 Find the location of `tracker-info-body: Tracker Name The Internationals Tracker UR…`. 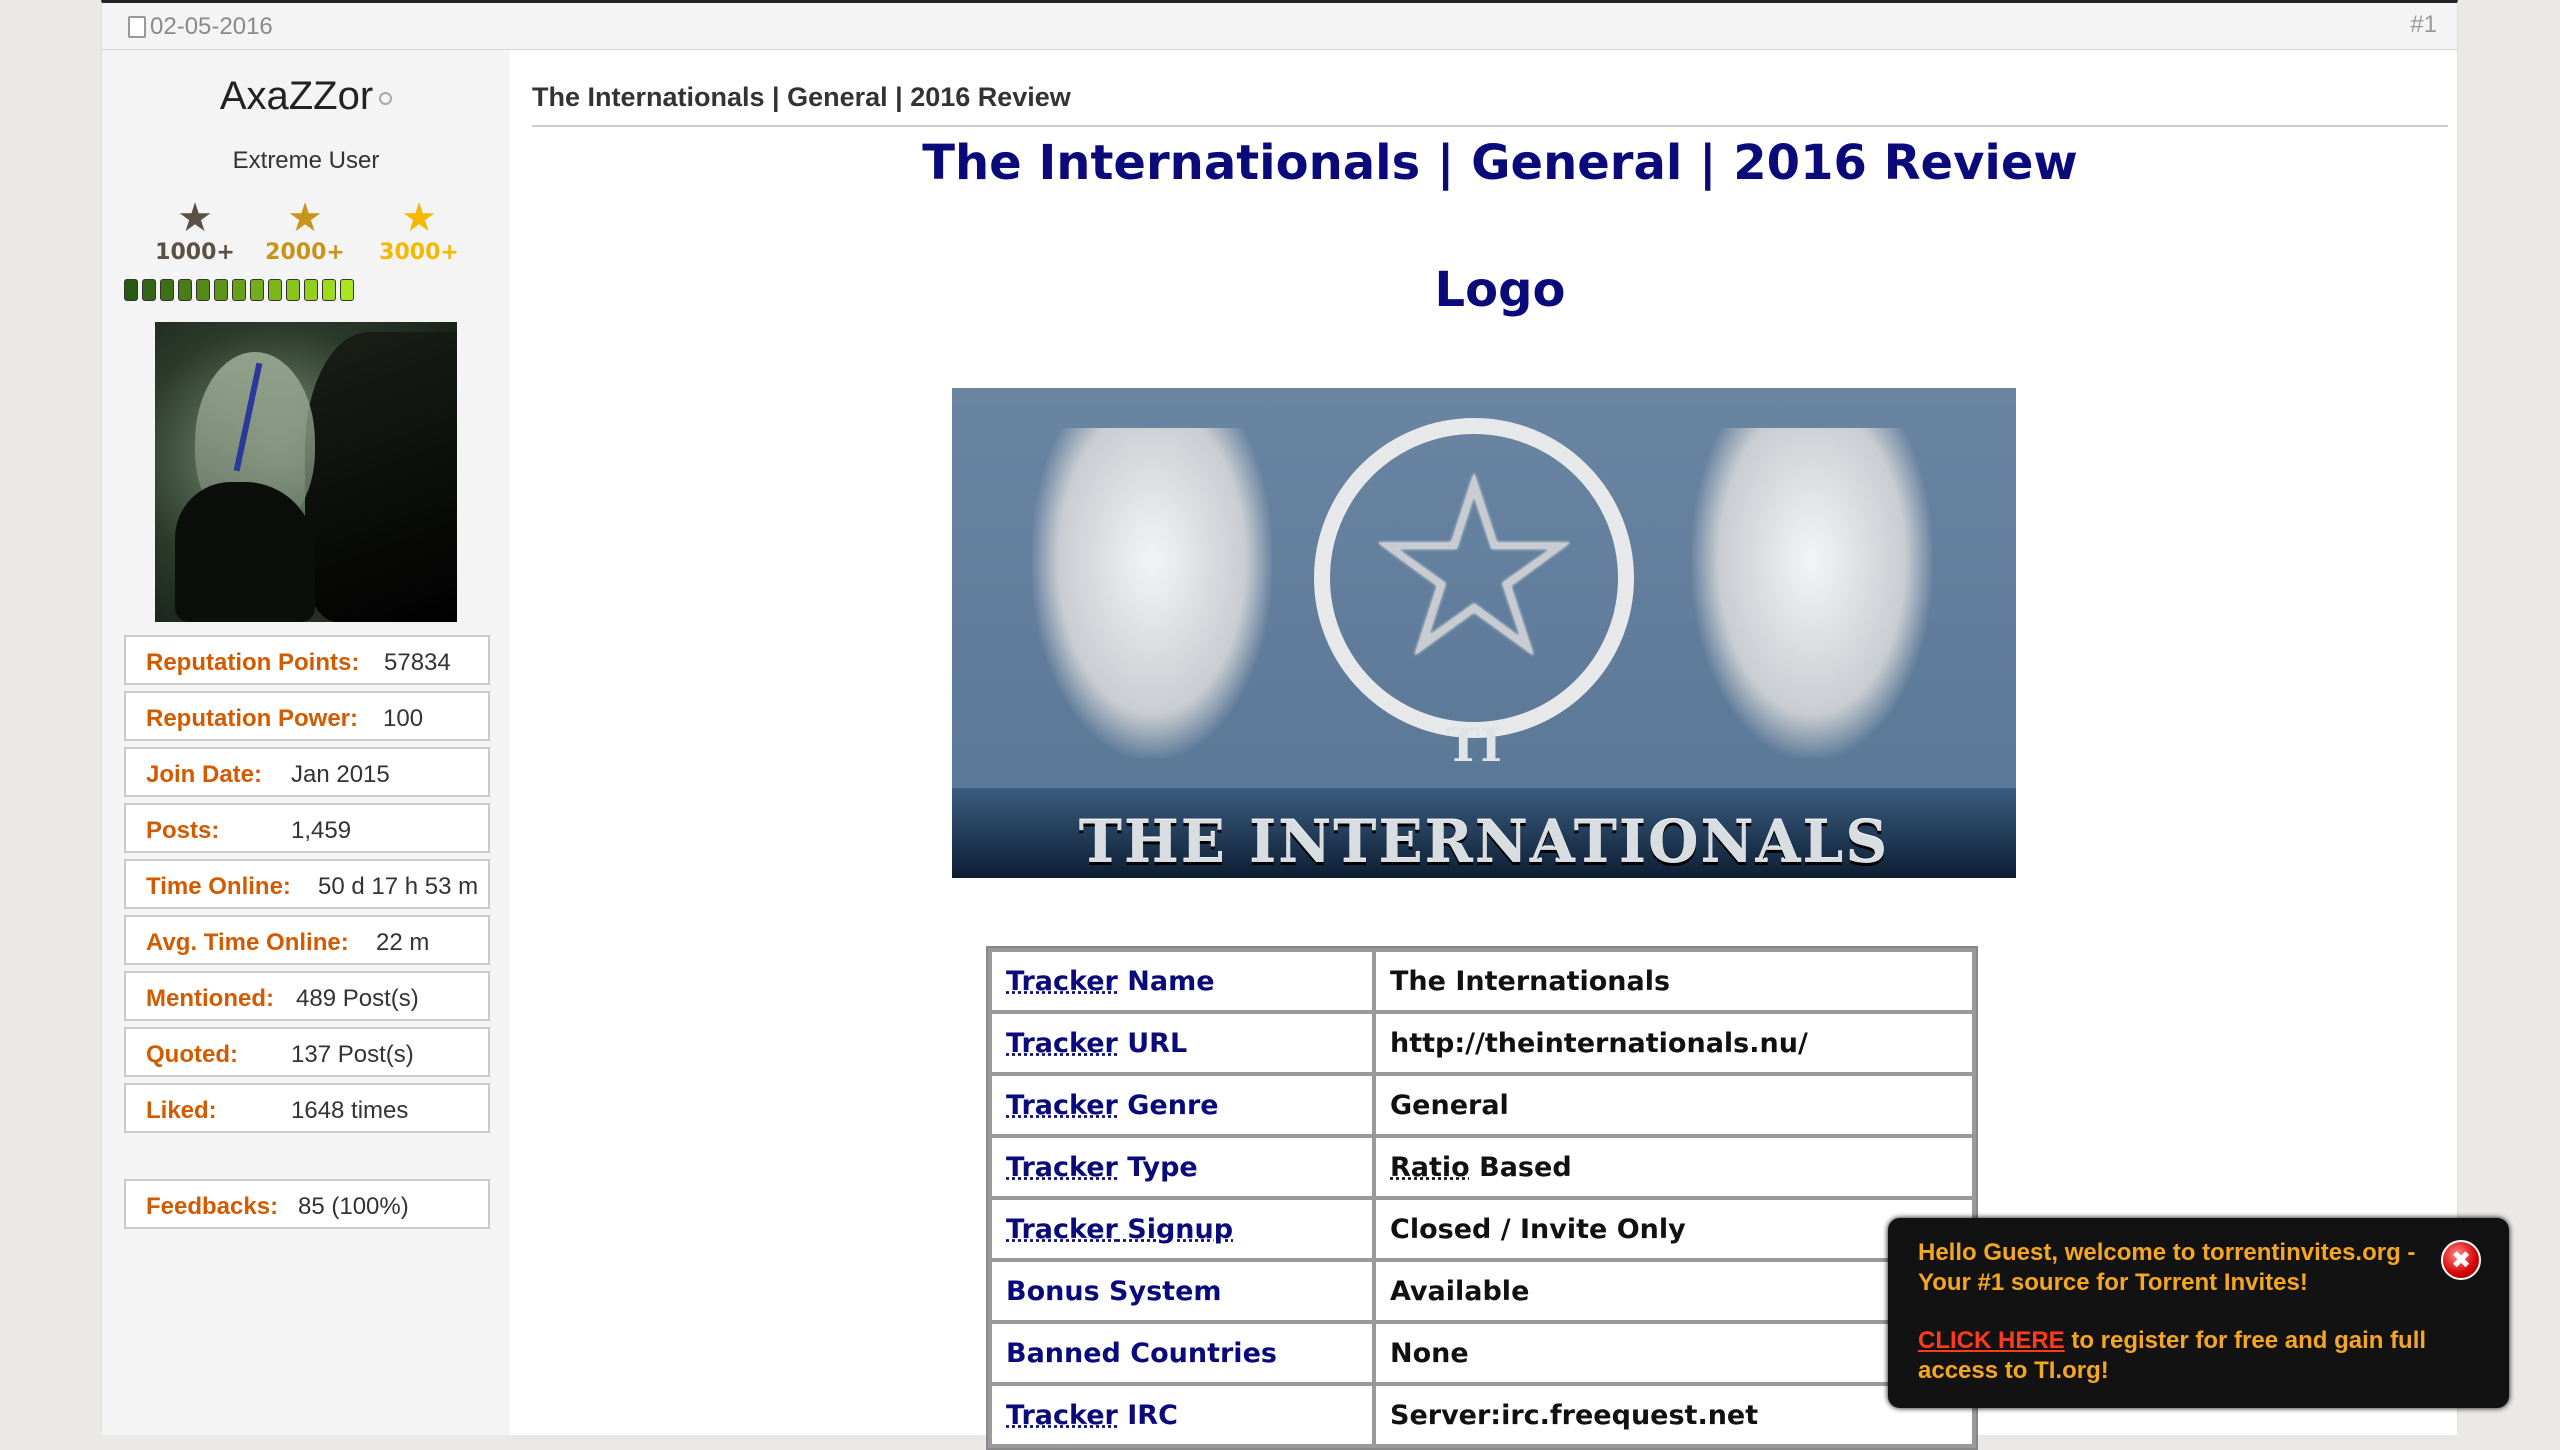

tracker-info-body: Tracker Name The Internationals Tracker UR… is located at coordinates (1482, 1198).